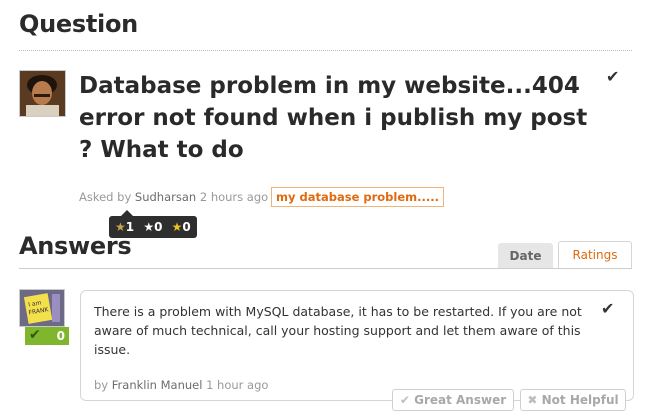 The image size is (650, 418). I want to click on asker-avatar, so click(42, 93).